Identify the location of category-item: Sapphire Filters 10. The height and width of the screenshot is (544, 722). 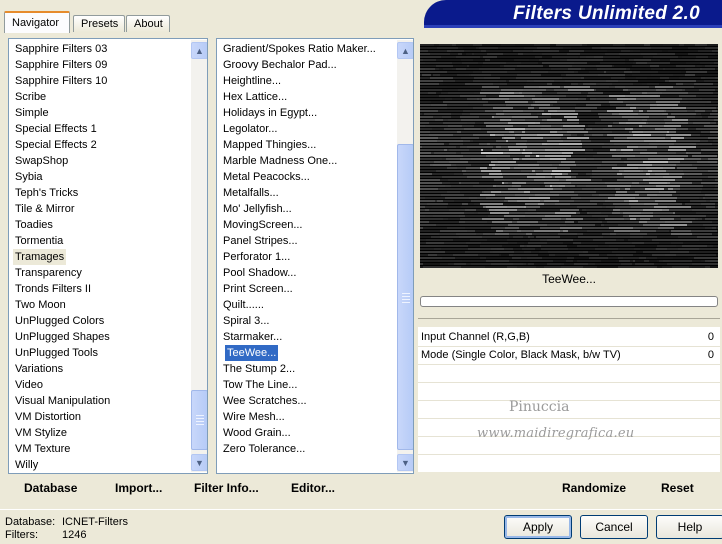
(61, 81).